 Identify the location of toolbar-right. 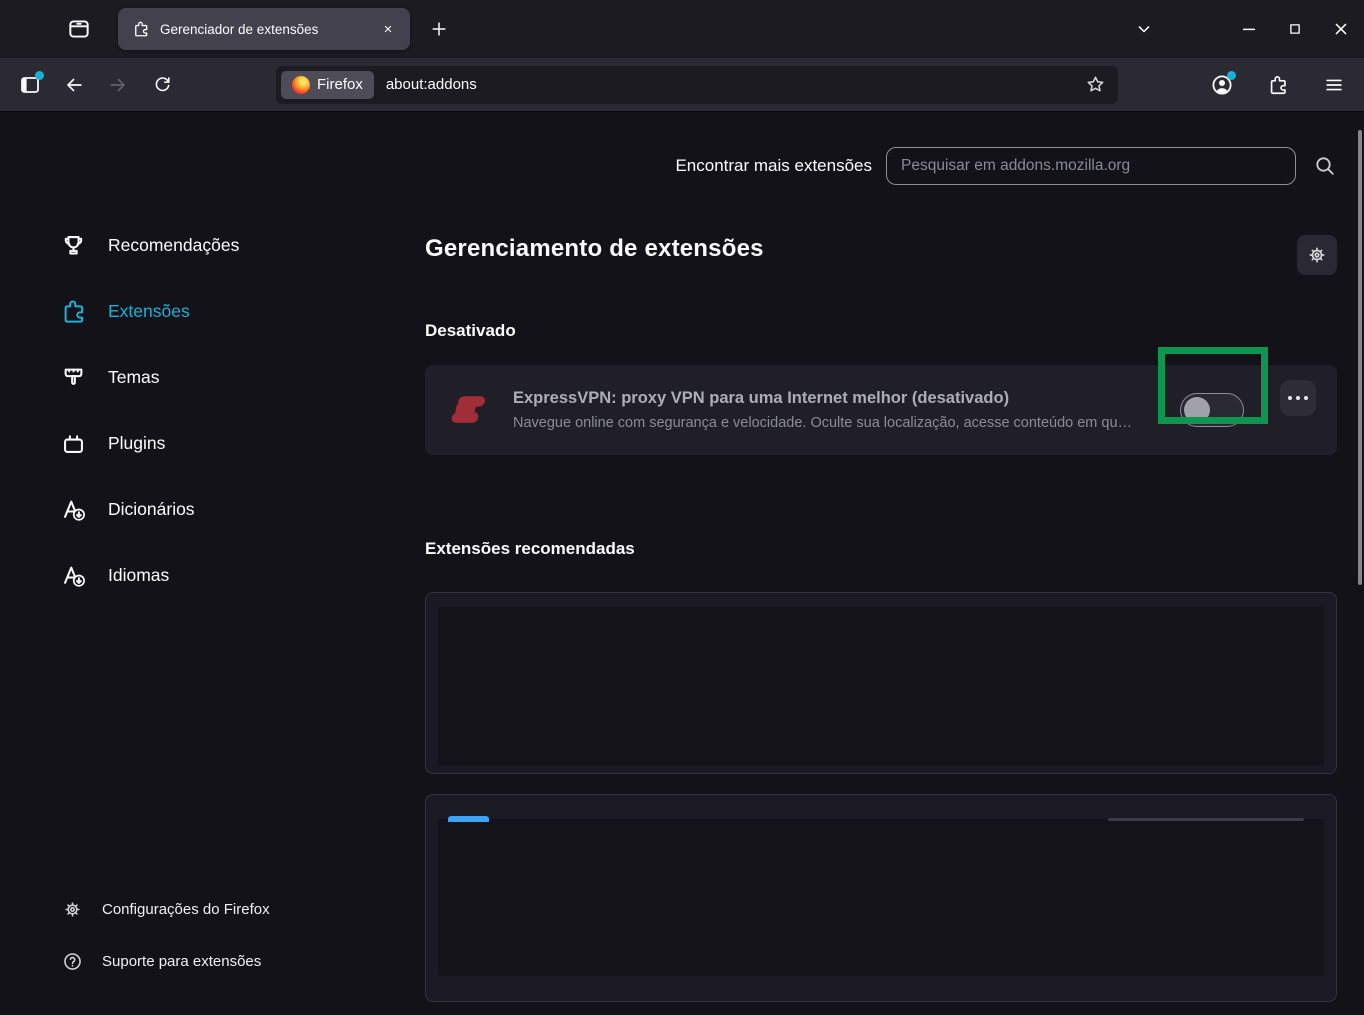
(1278, 85).